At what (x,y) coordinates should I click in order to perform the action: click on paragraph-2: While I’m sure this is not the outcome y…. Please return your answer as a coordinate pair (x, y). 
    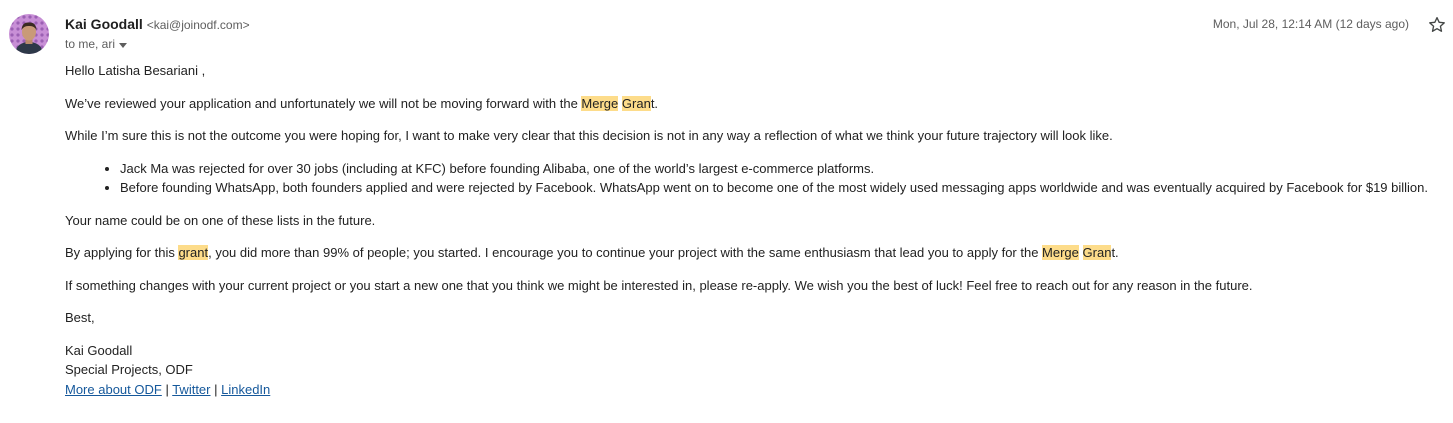
    Looking at the image, I should click on (589, 135).